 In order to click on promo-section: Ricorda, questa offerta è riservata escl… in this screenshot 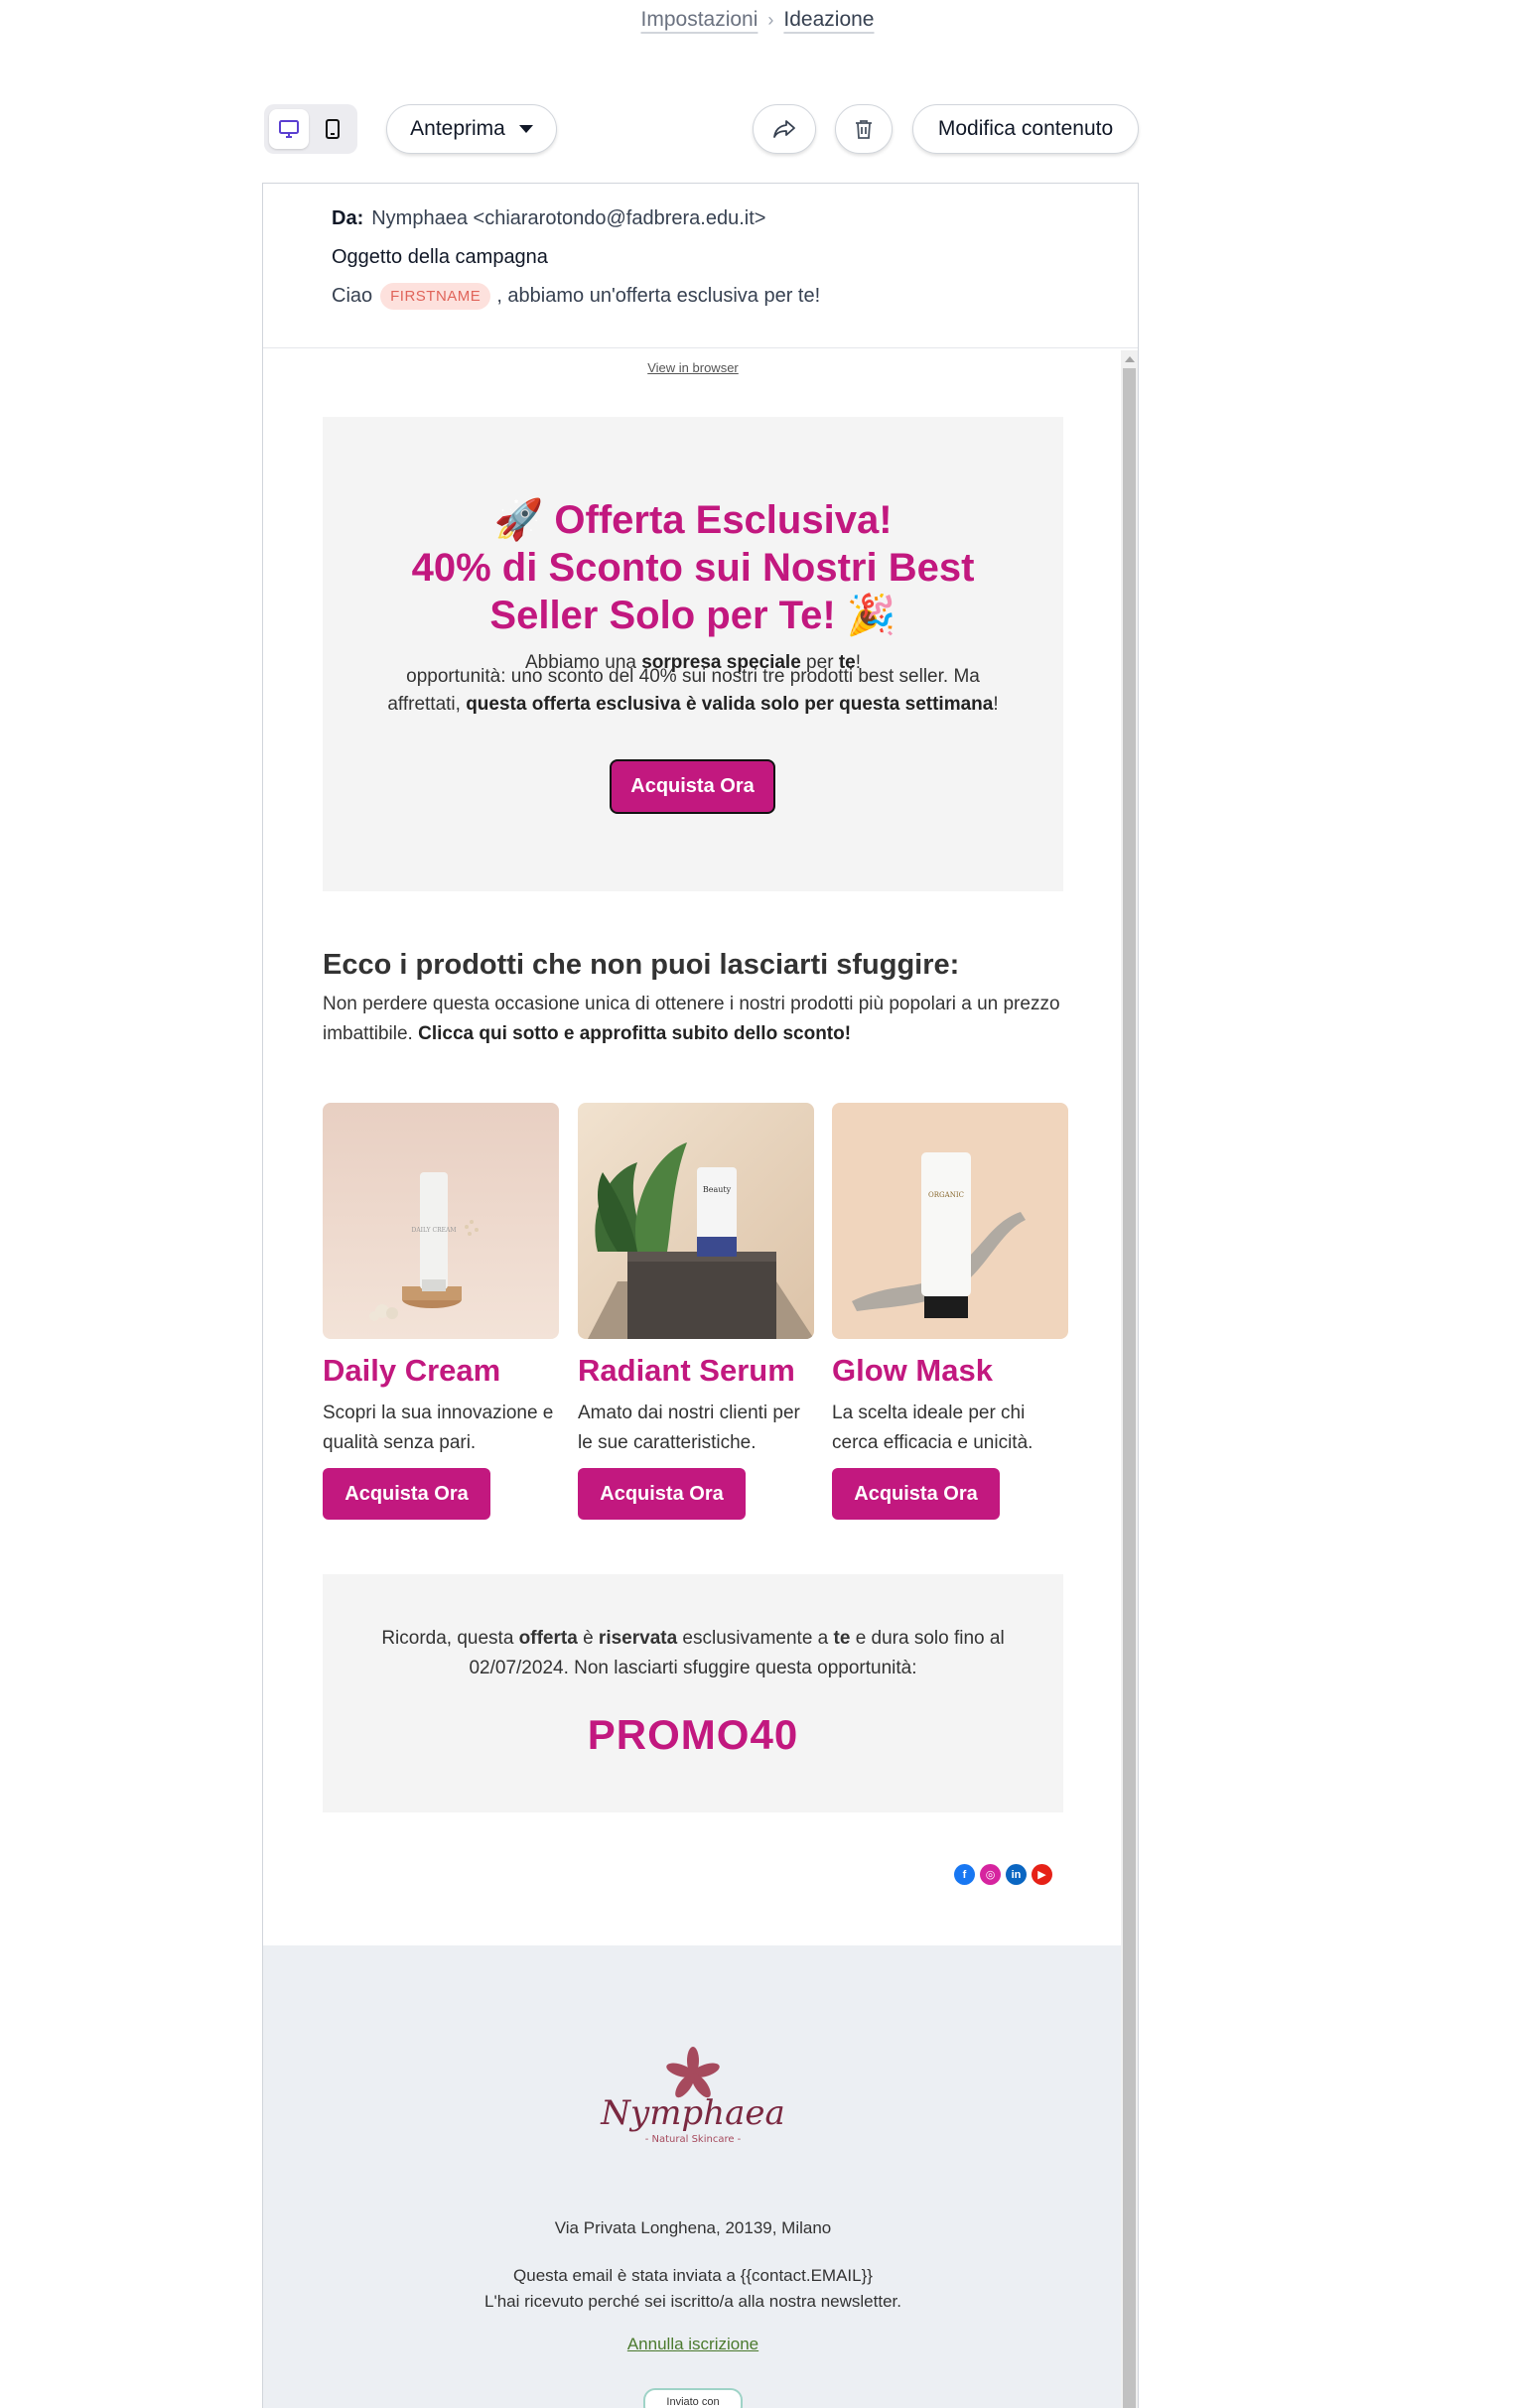, I will do `click(693, 1693)`.